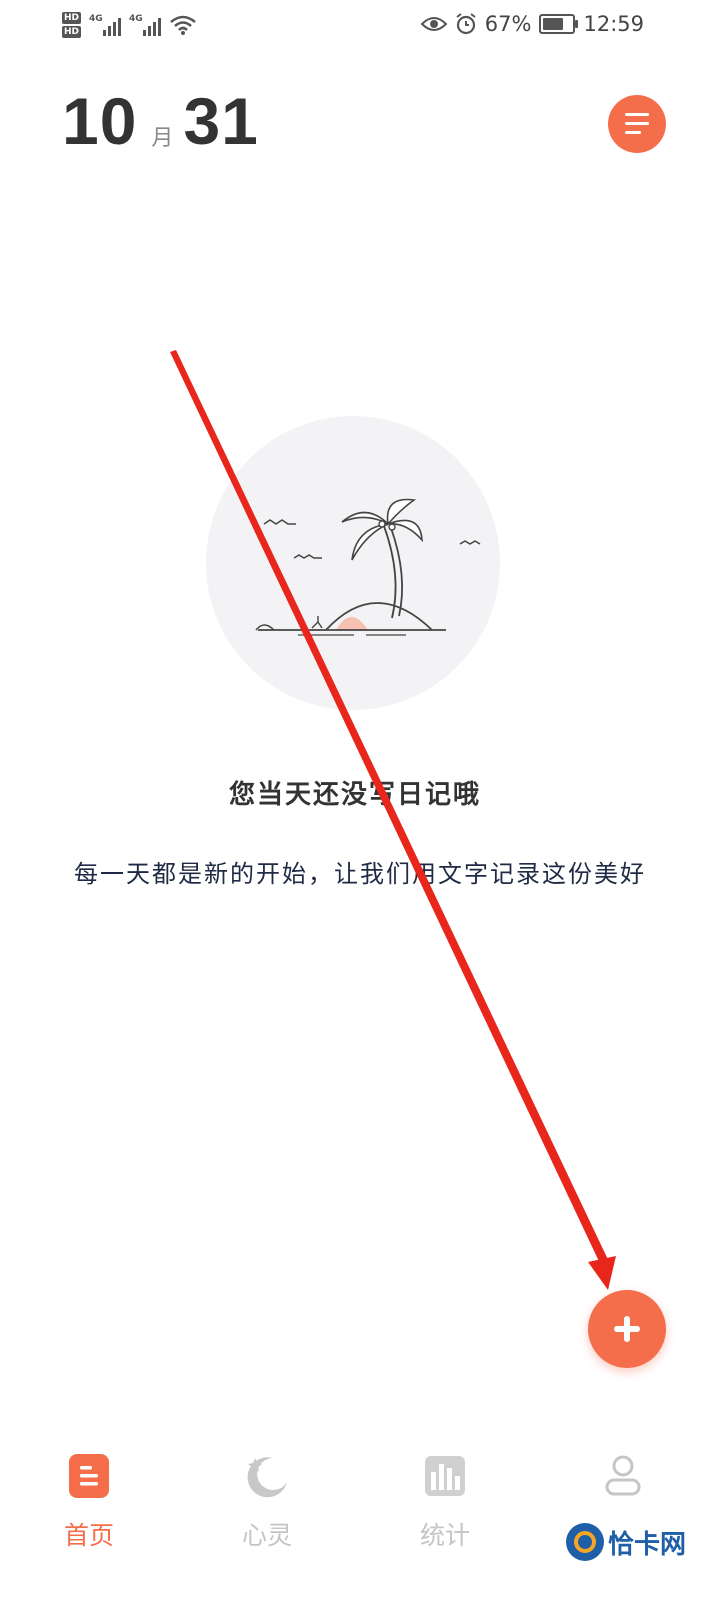 Image resolution: width=720 pixels, height=1600 pixels. I want to click on watermark: 恰卡网, so click(626, 1542).